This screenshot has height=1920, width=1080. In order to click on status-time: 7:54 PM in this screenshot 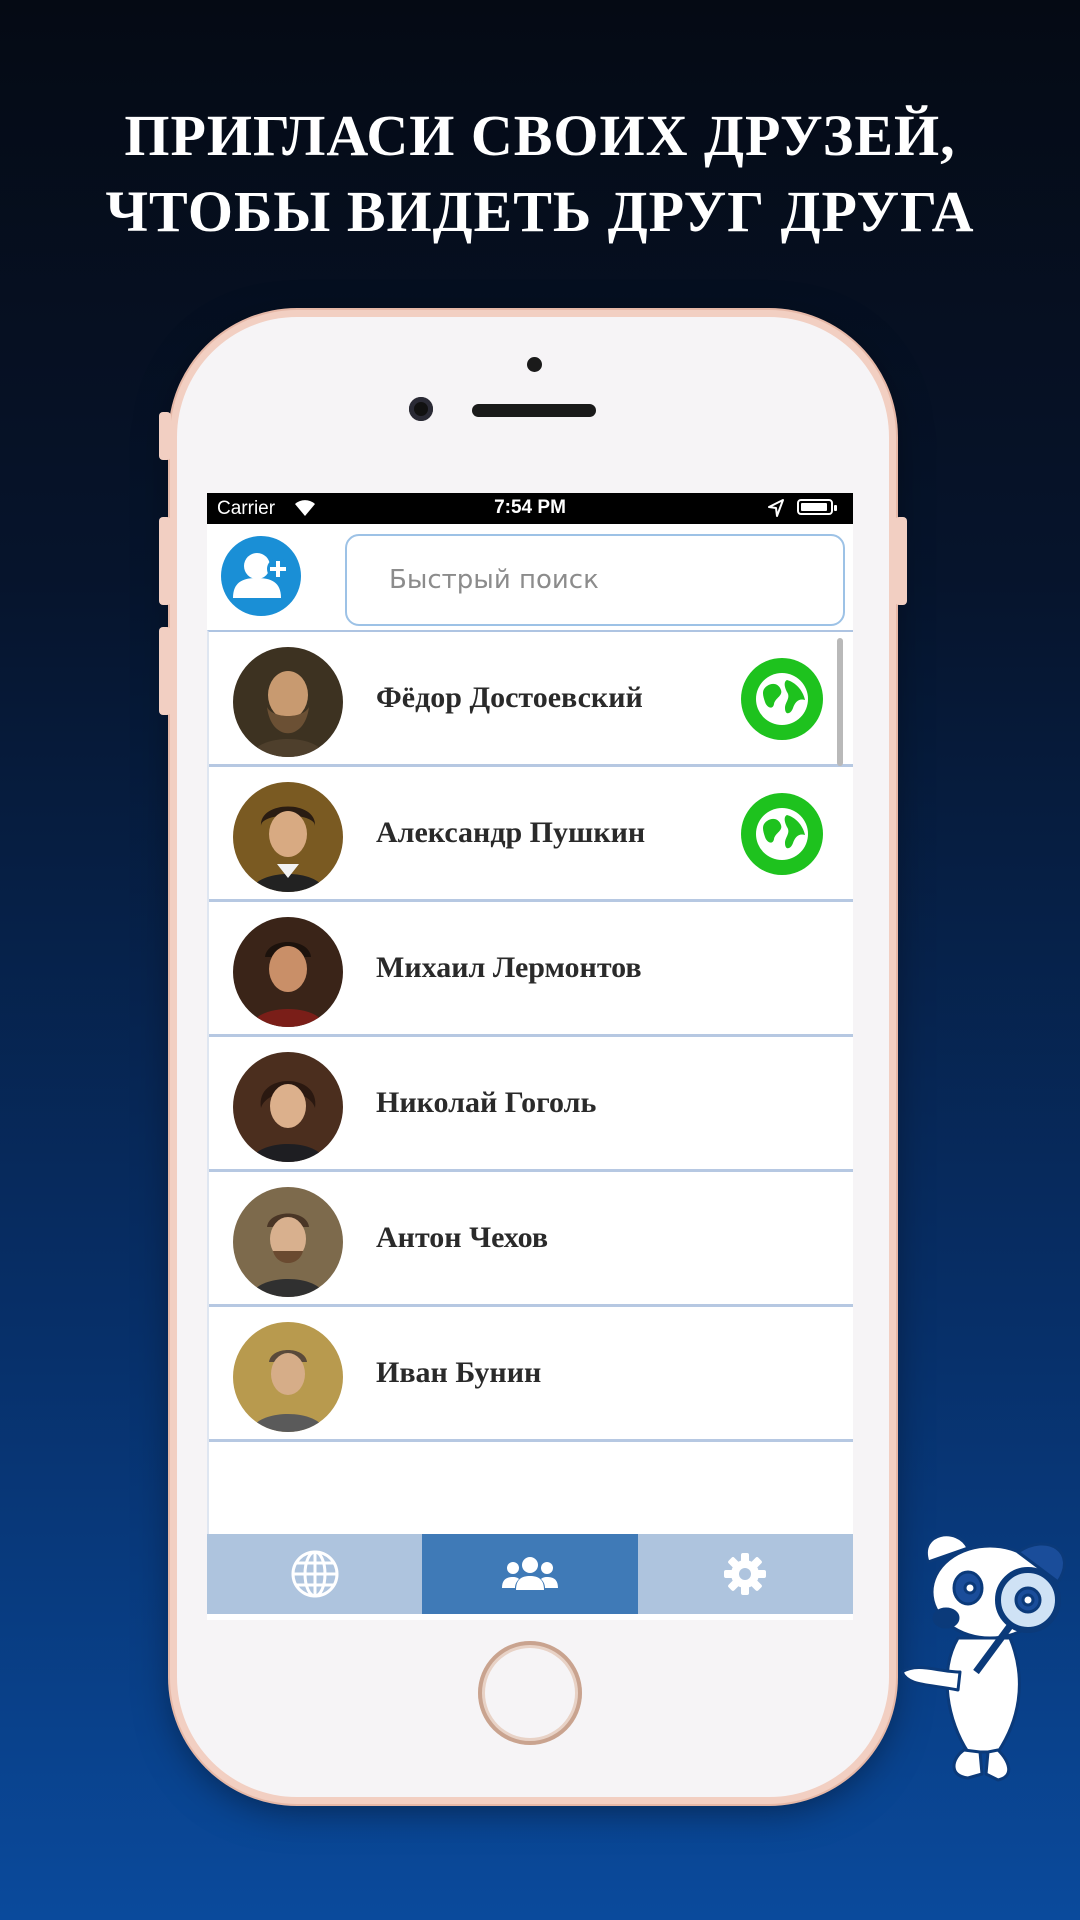, I will do `click(530, 507)`.